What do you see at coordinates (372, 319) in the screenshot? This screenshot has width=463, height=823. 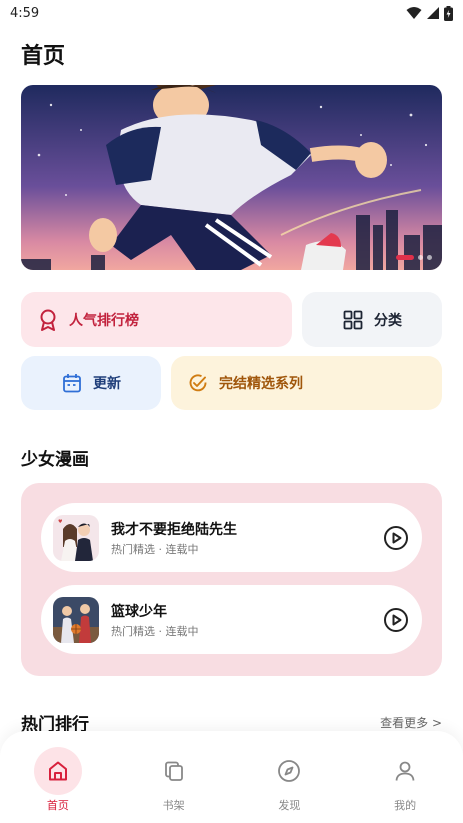 I see `category-button: 分类` at bounding box center [372, 319].